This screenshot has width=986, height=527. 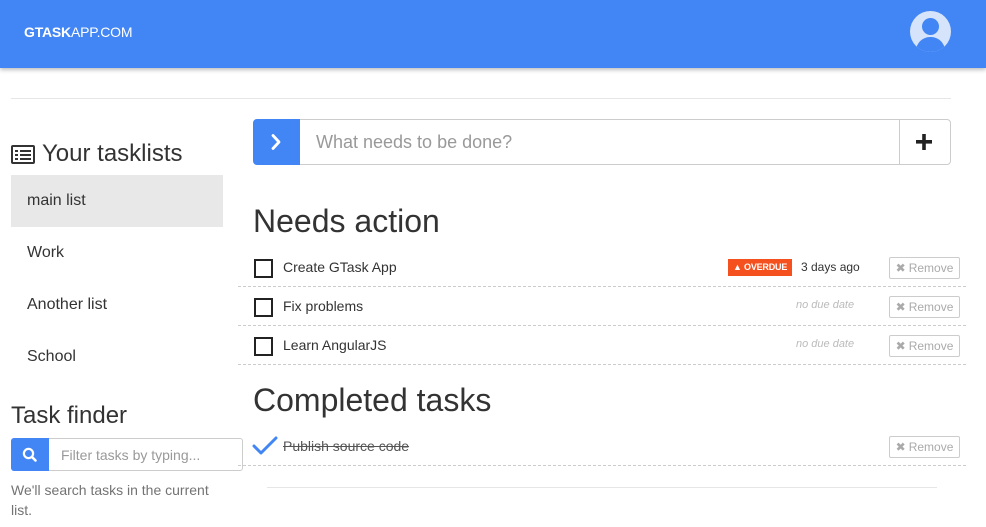 I want to click on submit-task-button, so click(x=276, y=142).